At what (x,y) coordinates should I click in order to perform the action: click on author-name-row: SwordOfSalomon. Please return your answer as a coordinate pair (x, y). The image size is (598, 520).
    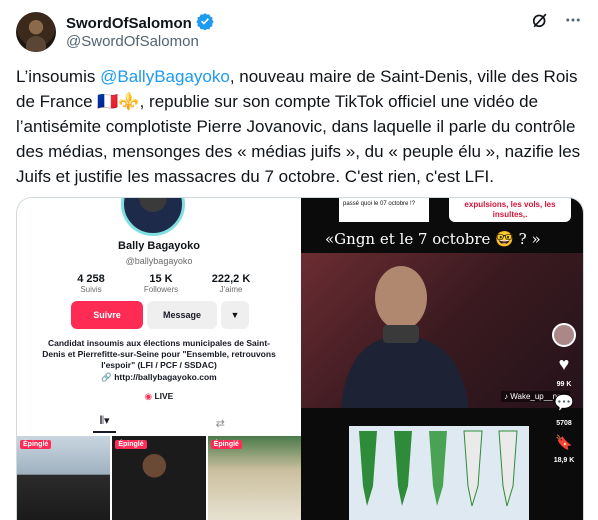
    Looking at the image, I should click on (140, 23).